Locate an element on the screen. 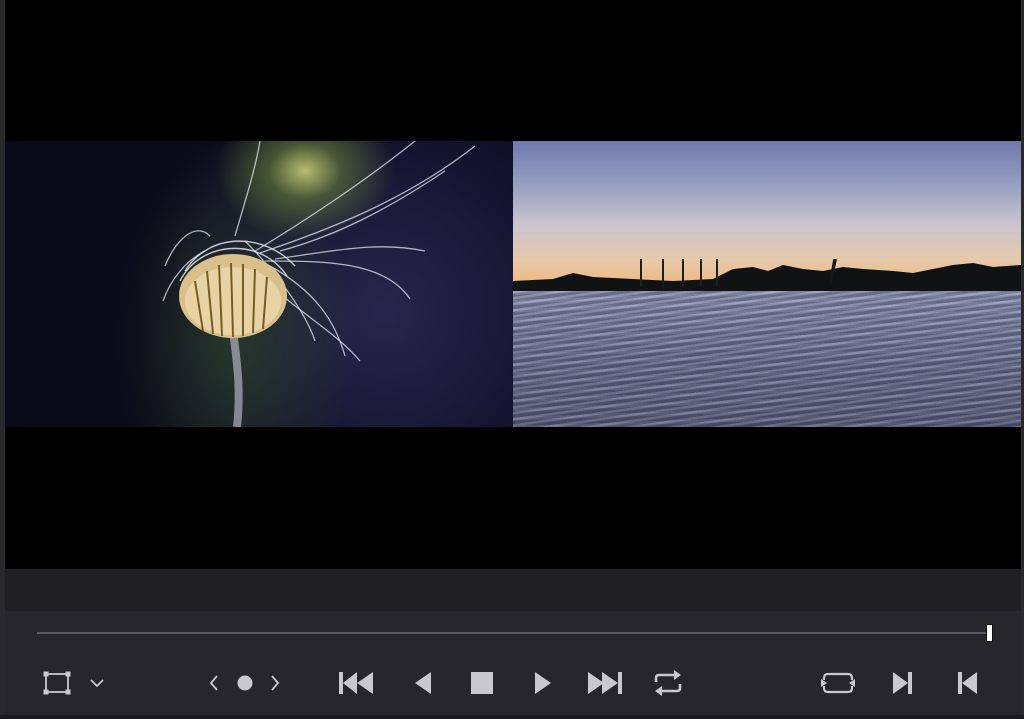 This screenshot has height=719, width=1024. water-surface is located at coordinates (767, 359).